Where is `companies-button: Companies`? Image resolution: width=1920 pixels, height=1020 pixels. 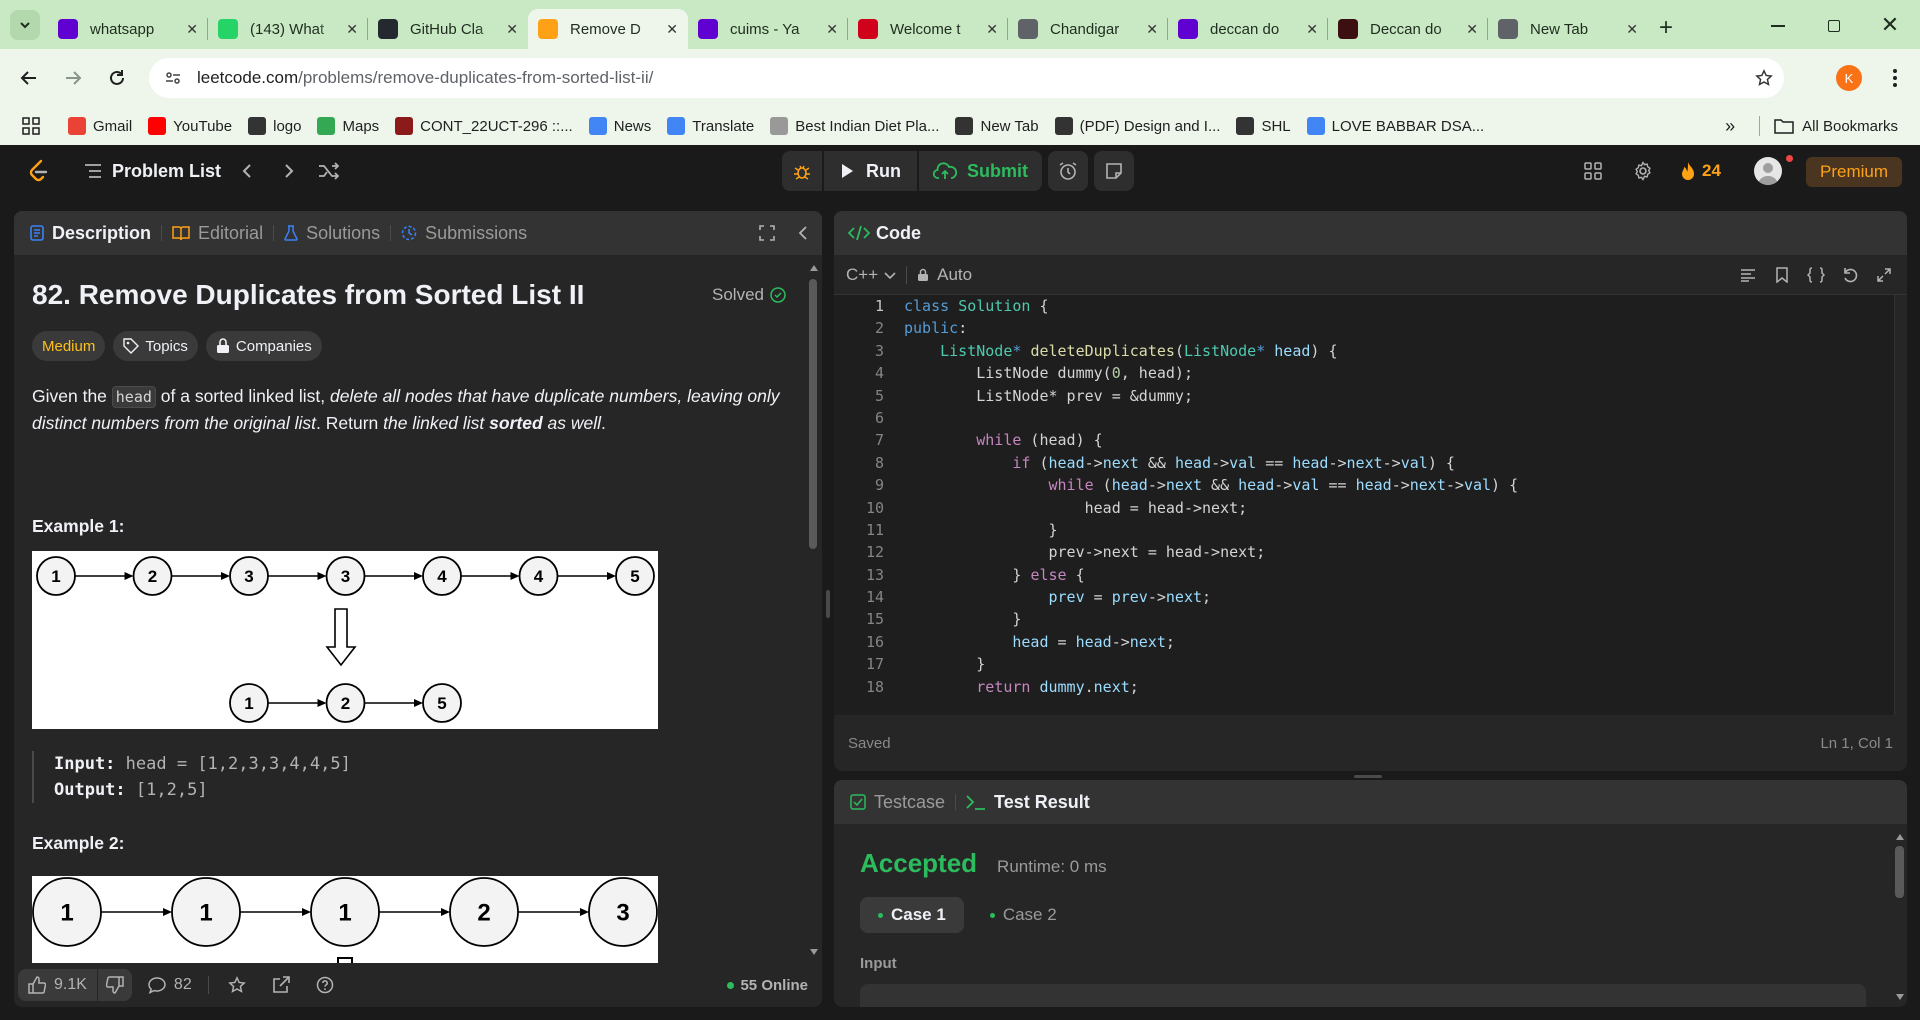 companies-button: Companies is located at coordinates (263, 346).